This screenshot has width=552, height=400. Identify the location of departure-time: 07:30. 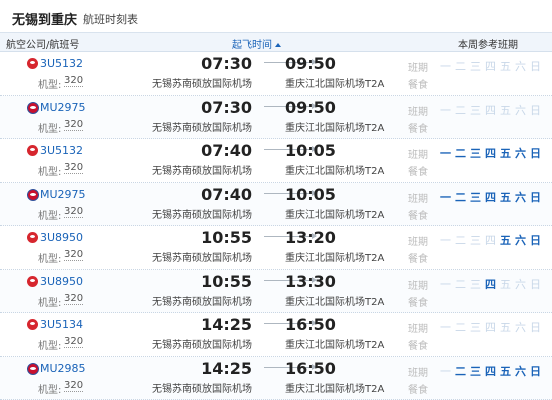
(226, 63).